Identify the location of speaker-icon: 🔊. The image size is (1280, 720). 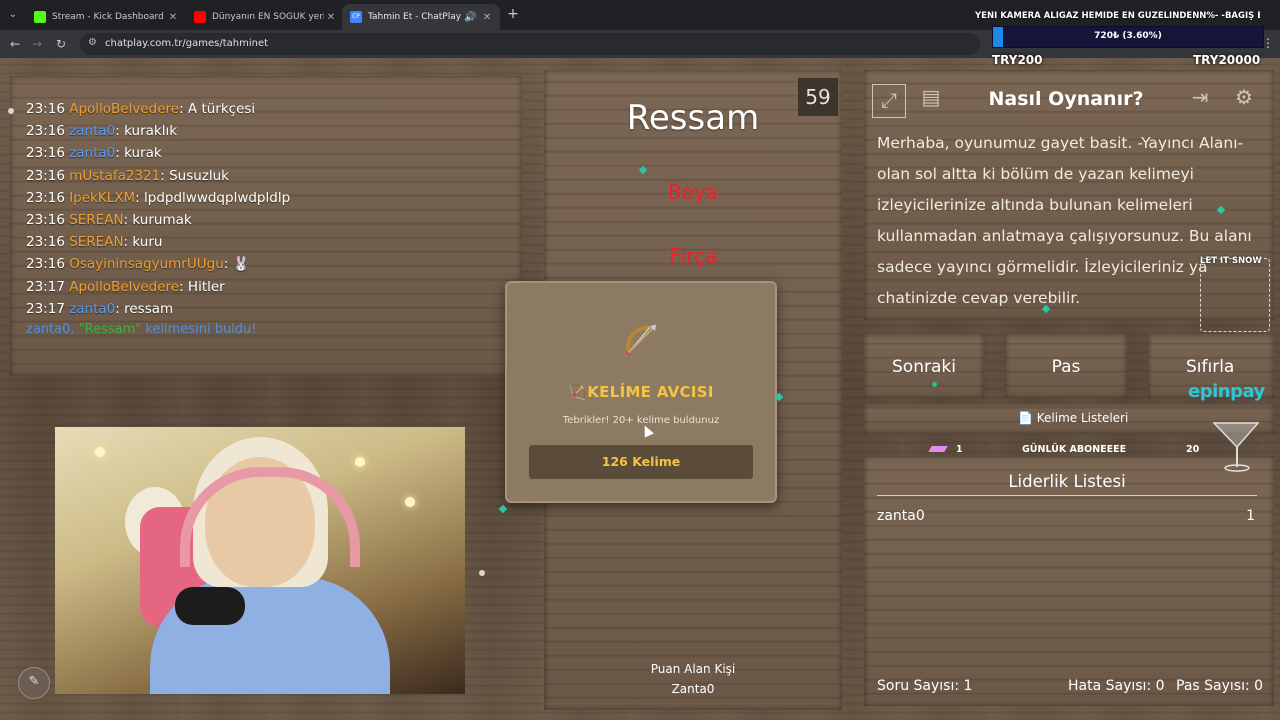
(470, 17).